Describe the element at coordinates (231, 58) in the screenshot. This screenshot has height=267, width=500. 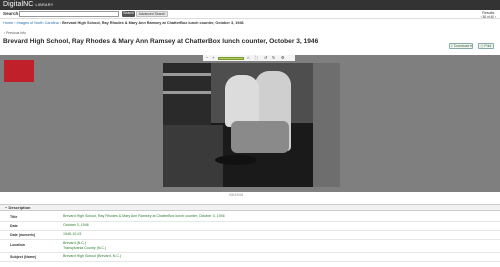
I see `zoom-slider` at that location.